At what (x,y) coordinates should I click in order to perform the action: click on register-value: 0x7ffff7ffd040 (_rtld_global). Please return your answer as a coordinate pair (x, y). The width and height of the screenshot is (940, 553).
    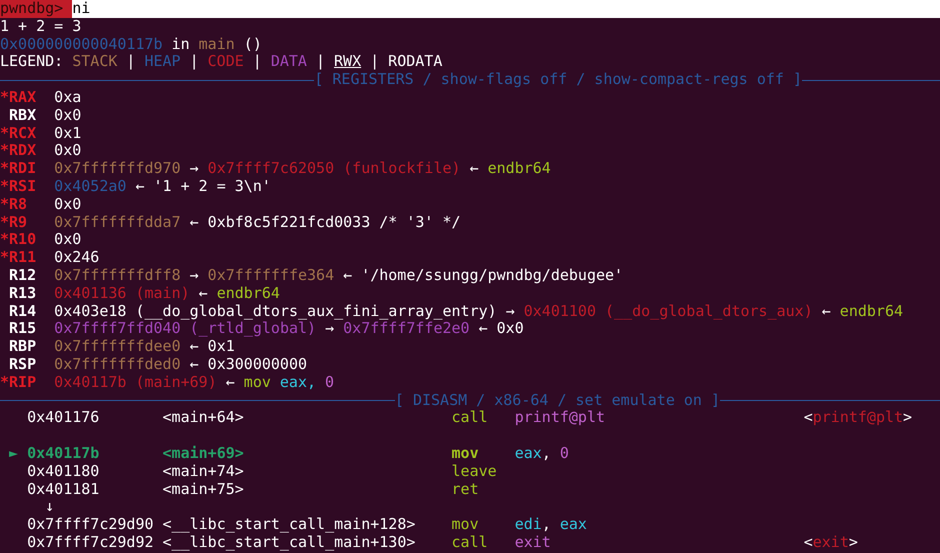
    Looking at the image, I should click on (185, 329).